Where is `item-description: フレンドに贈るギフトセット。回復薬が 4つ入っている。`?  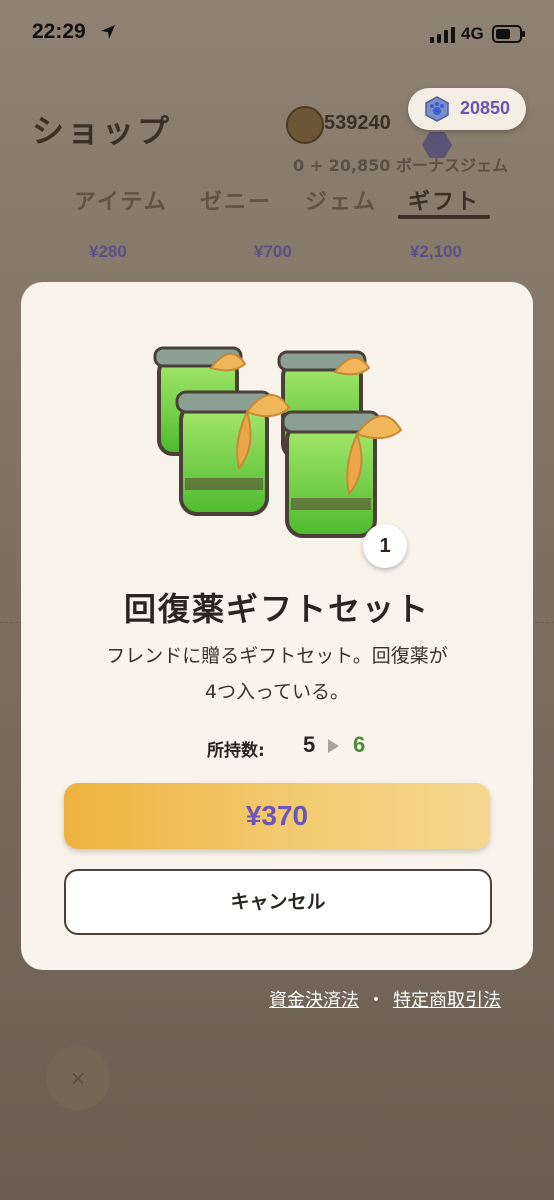
item-description: フレンドに贈るギフトセット。回復薬が 4つ入っている。 is located at coordinates (277, 674).